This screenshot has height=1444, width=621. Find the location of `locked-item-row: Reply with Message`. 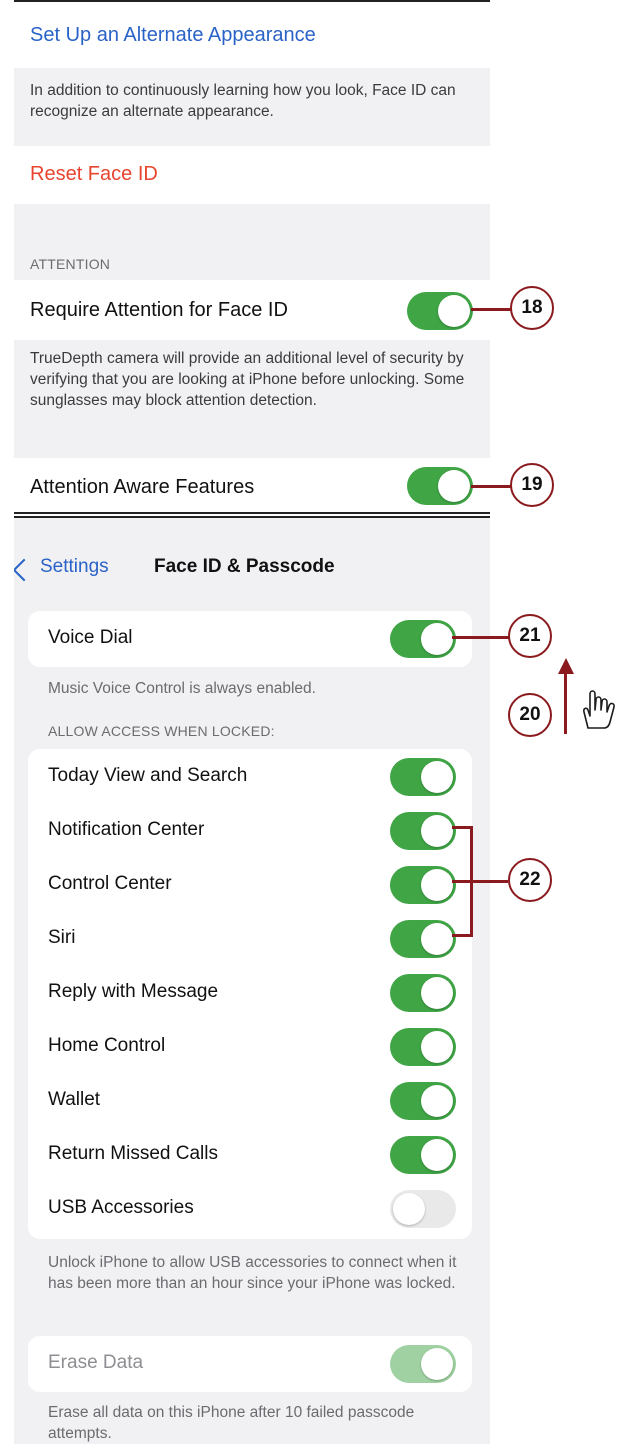

locked-item-row: Reply with Message is located at coordinates (250, 992).